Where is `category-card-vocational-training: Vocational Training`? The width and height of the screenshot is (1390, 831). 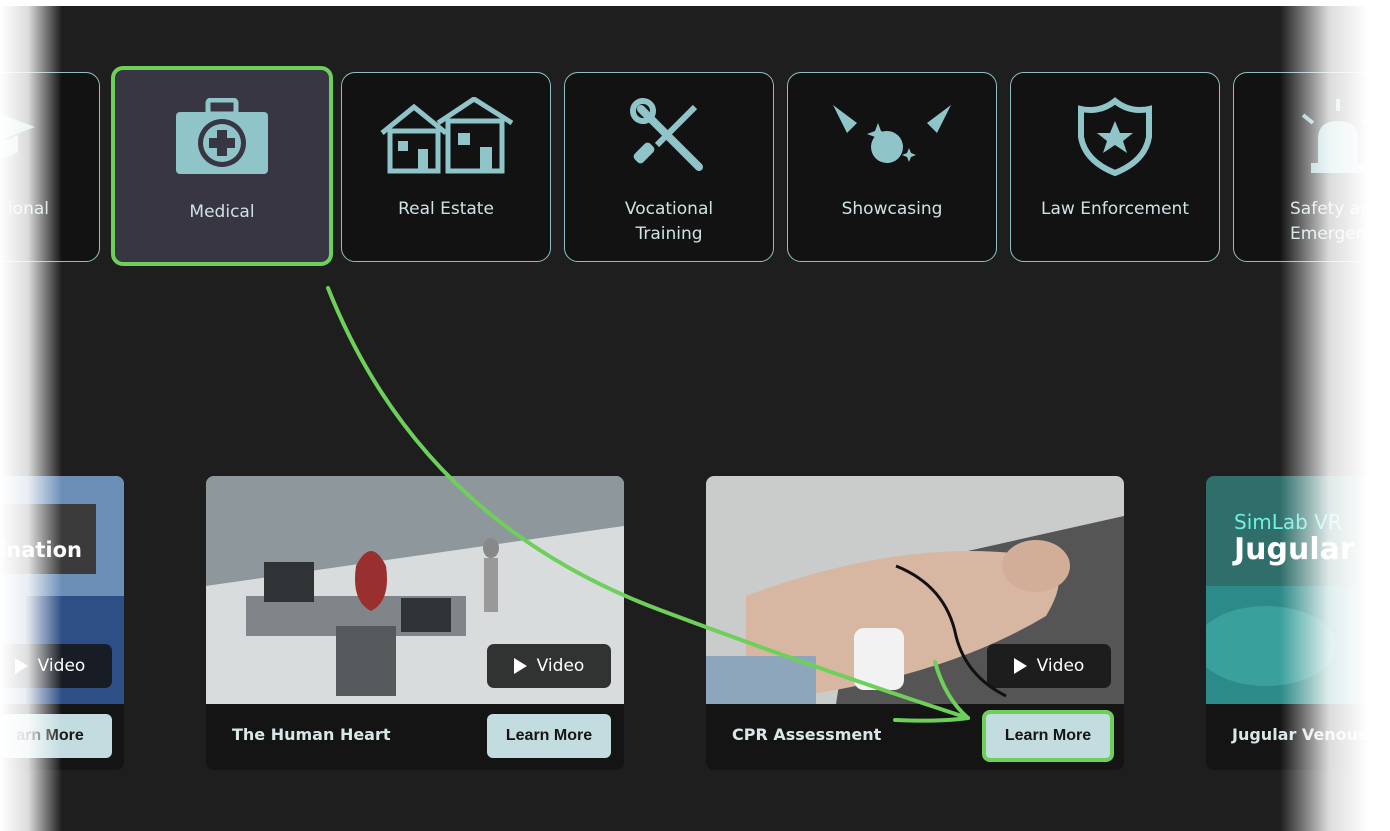
category-card-vocational-training: Vocational Training is located at coordinates (669, 167).